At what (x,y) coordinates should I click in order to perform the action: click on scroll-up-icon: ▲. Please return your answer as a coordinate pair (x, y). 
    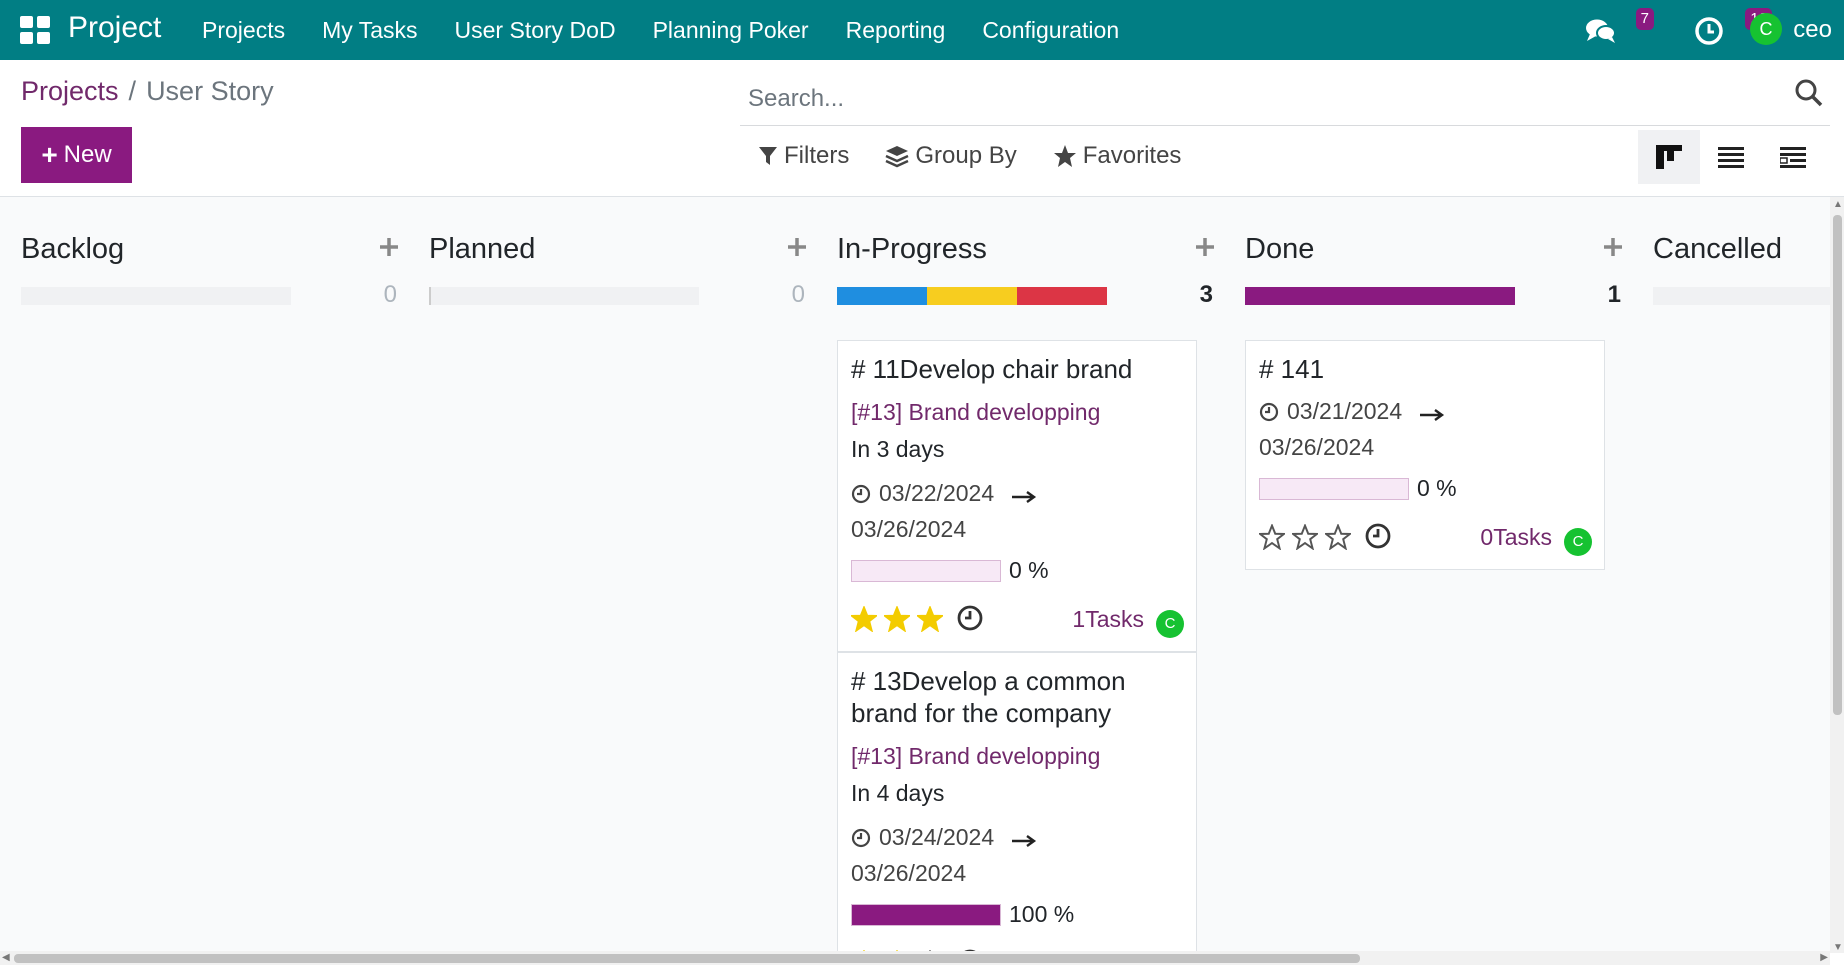
    Looking at the image, I should click on (1838, 204).